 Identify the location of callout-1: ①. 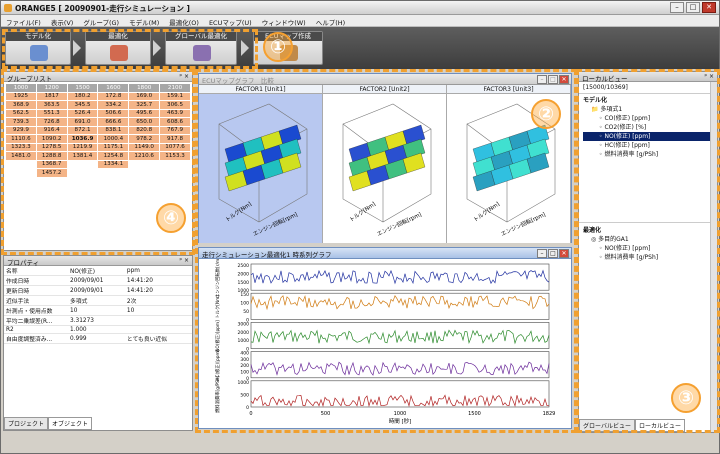
(278, 47).